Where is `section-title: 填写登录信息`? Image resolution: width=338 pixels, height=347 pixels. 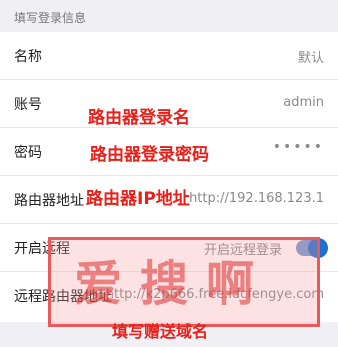
section-title: 填写登录信息 is located at coordinates (50, 18).